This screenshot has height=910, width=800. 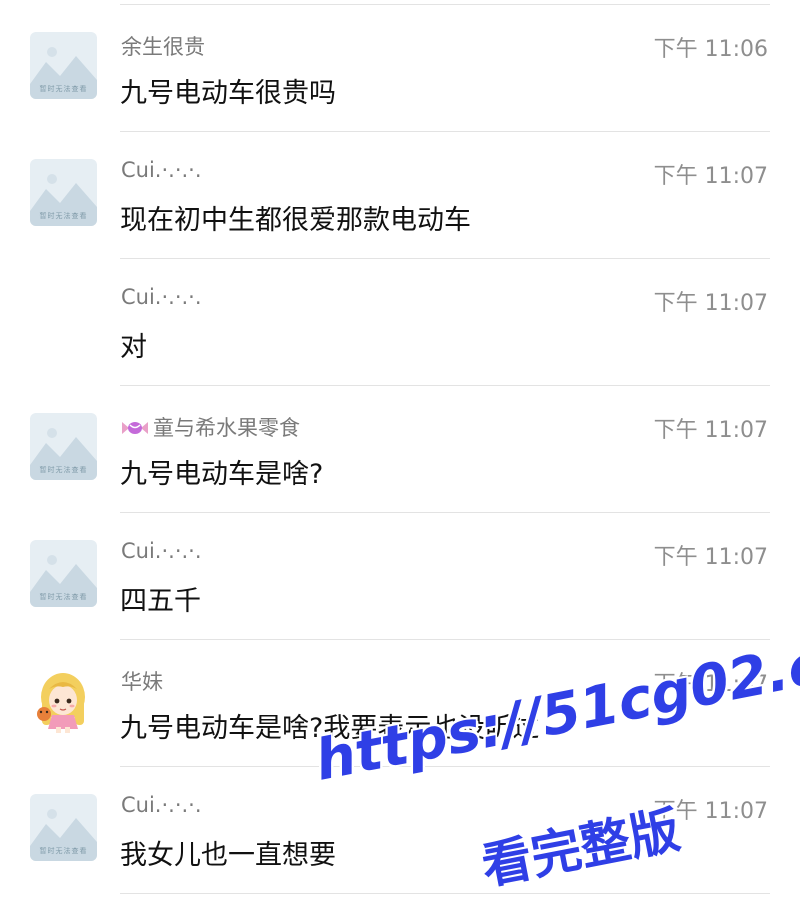 What do you see at coordinates (228, 855) in the screenshot?
I see `message-text: 我女儿也一直想要` at bounding box center [228, 855].